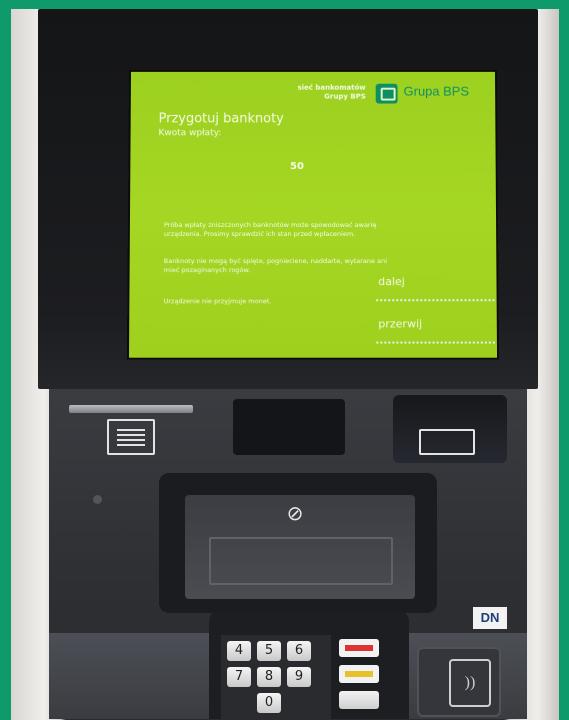 The width and height of the screenshot is (569, 720). I want to click on key-4: 4, so click(239, 651).